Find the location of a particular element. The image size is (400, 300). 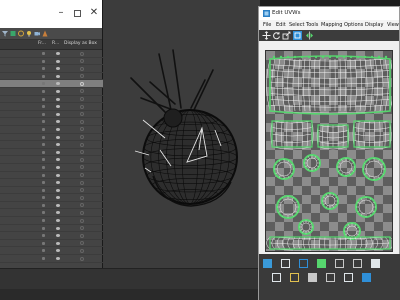

menu-tools: Tools is located at coordinates (312, 25).